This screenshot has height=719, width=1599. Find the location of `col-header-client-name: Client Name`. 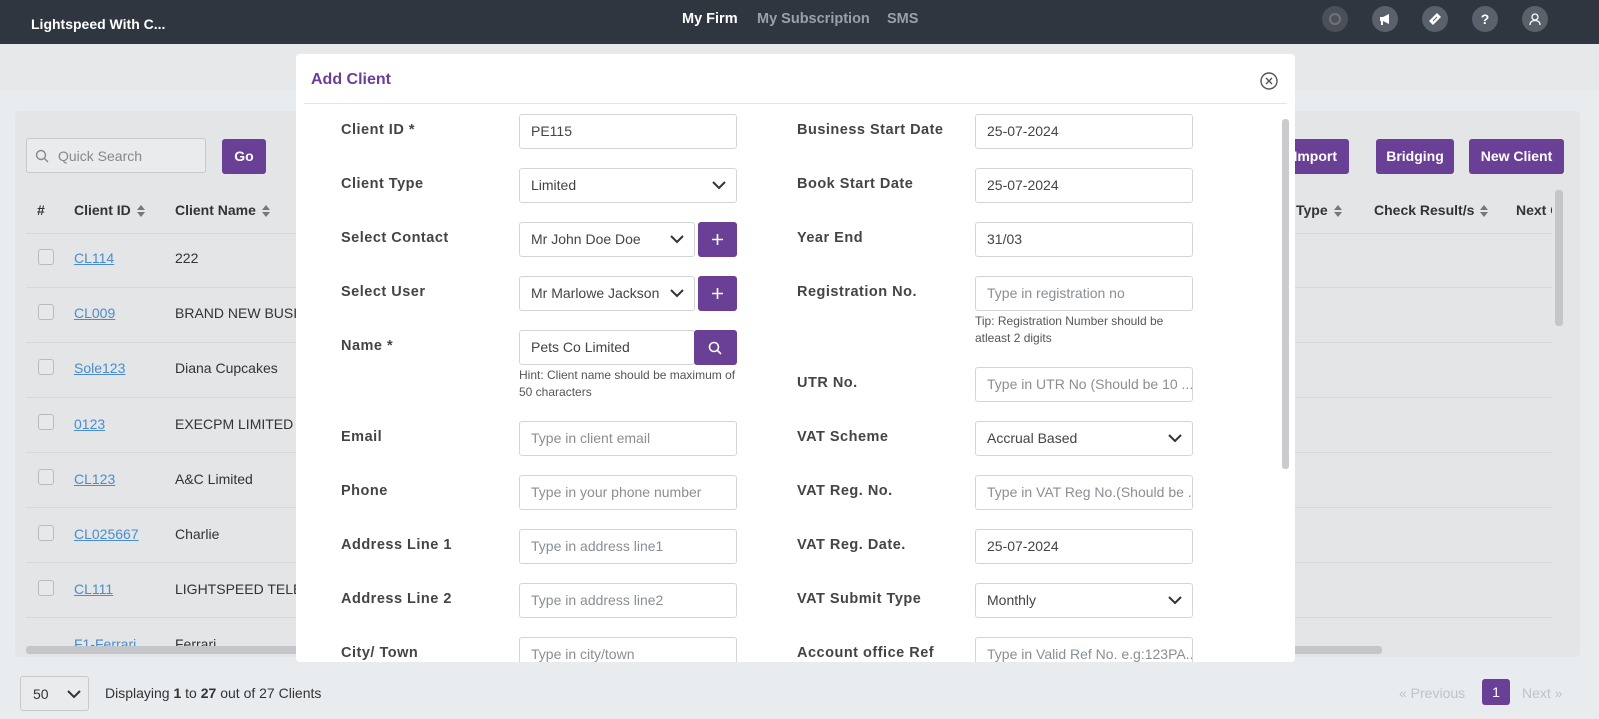

col-header-client-name: Client Name is located at coordinates (222, 210).